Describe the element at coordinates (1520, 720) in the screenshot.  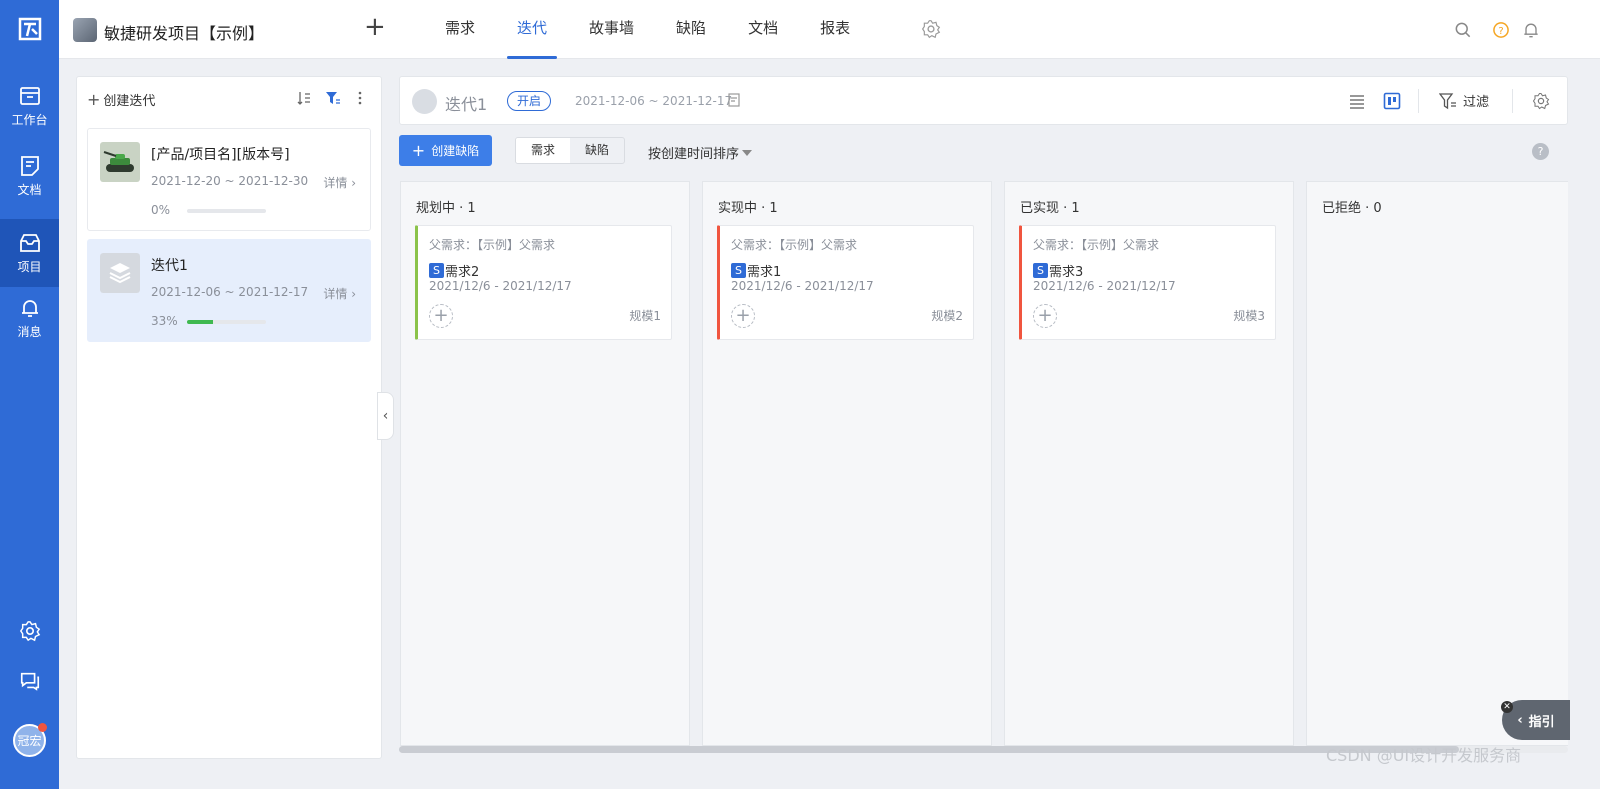
I see `chevron-left-icon: ‹` at that location.